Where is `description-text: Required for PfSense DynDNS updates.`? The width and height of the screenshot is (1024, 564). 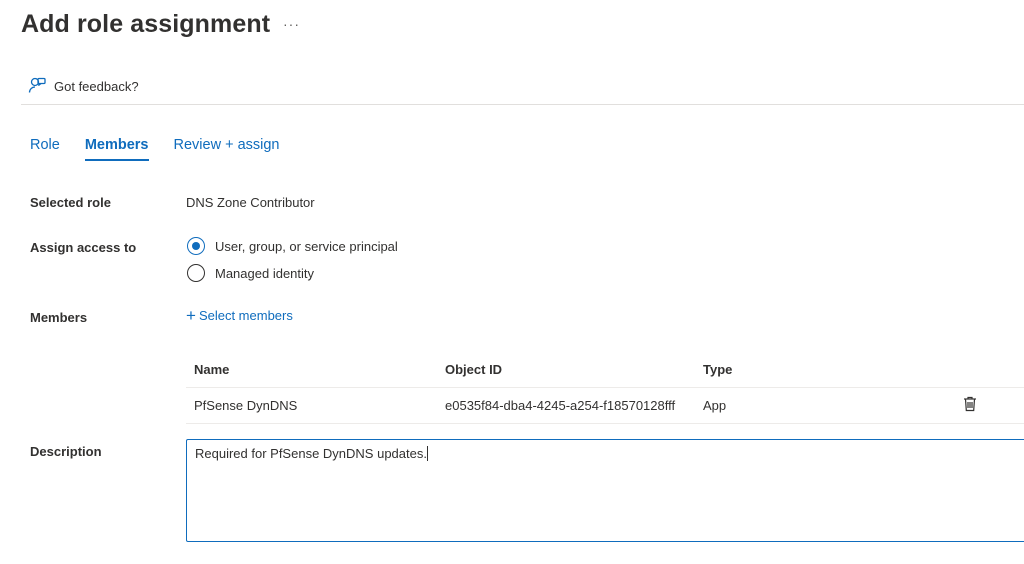 description-text: Required for PfSense DynDNS updates. is located at coordinates (311, 453).